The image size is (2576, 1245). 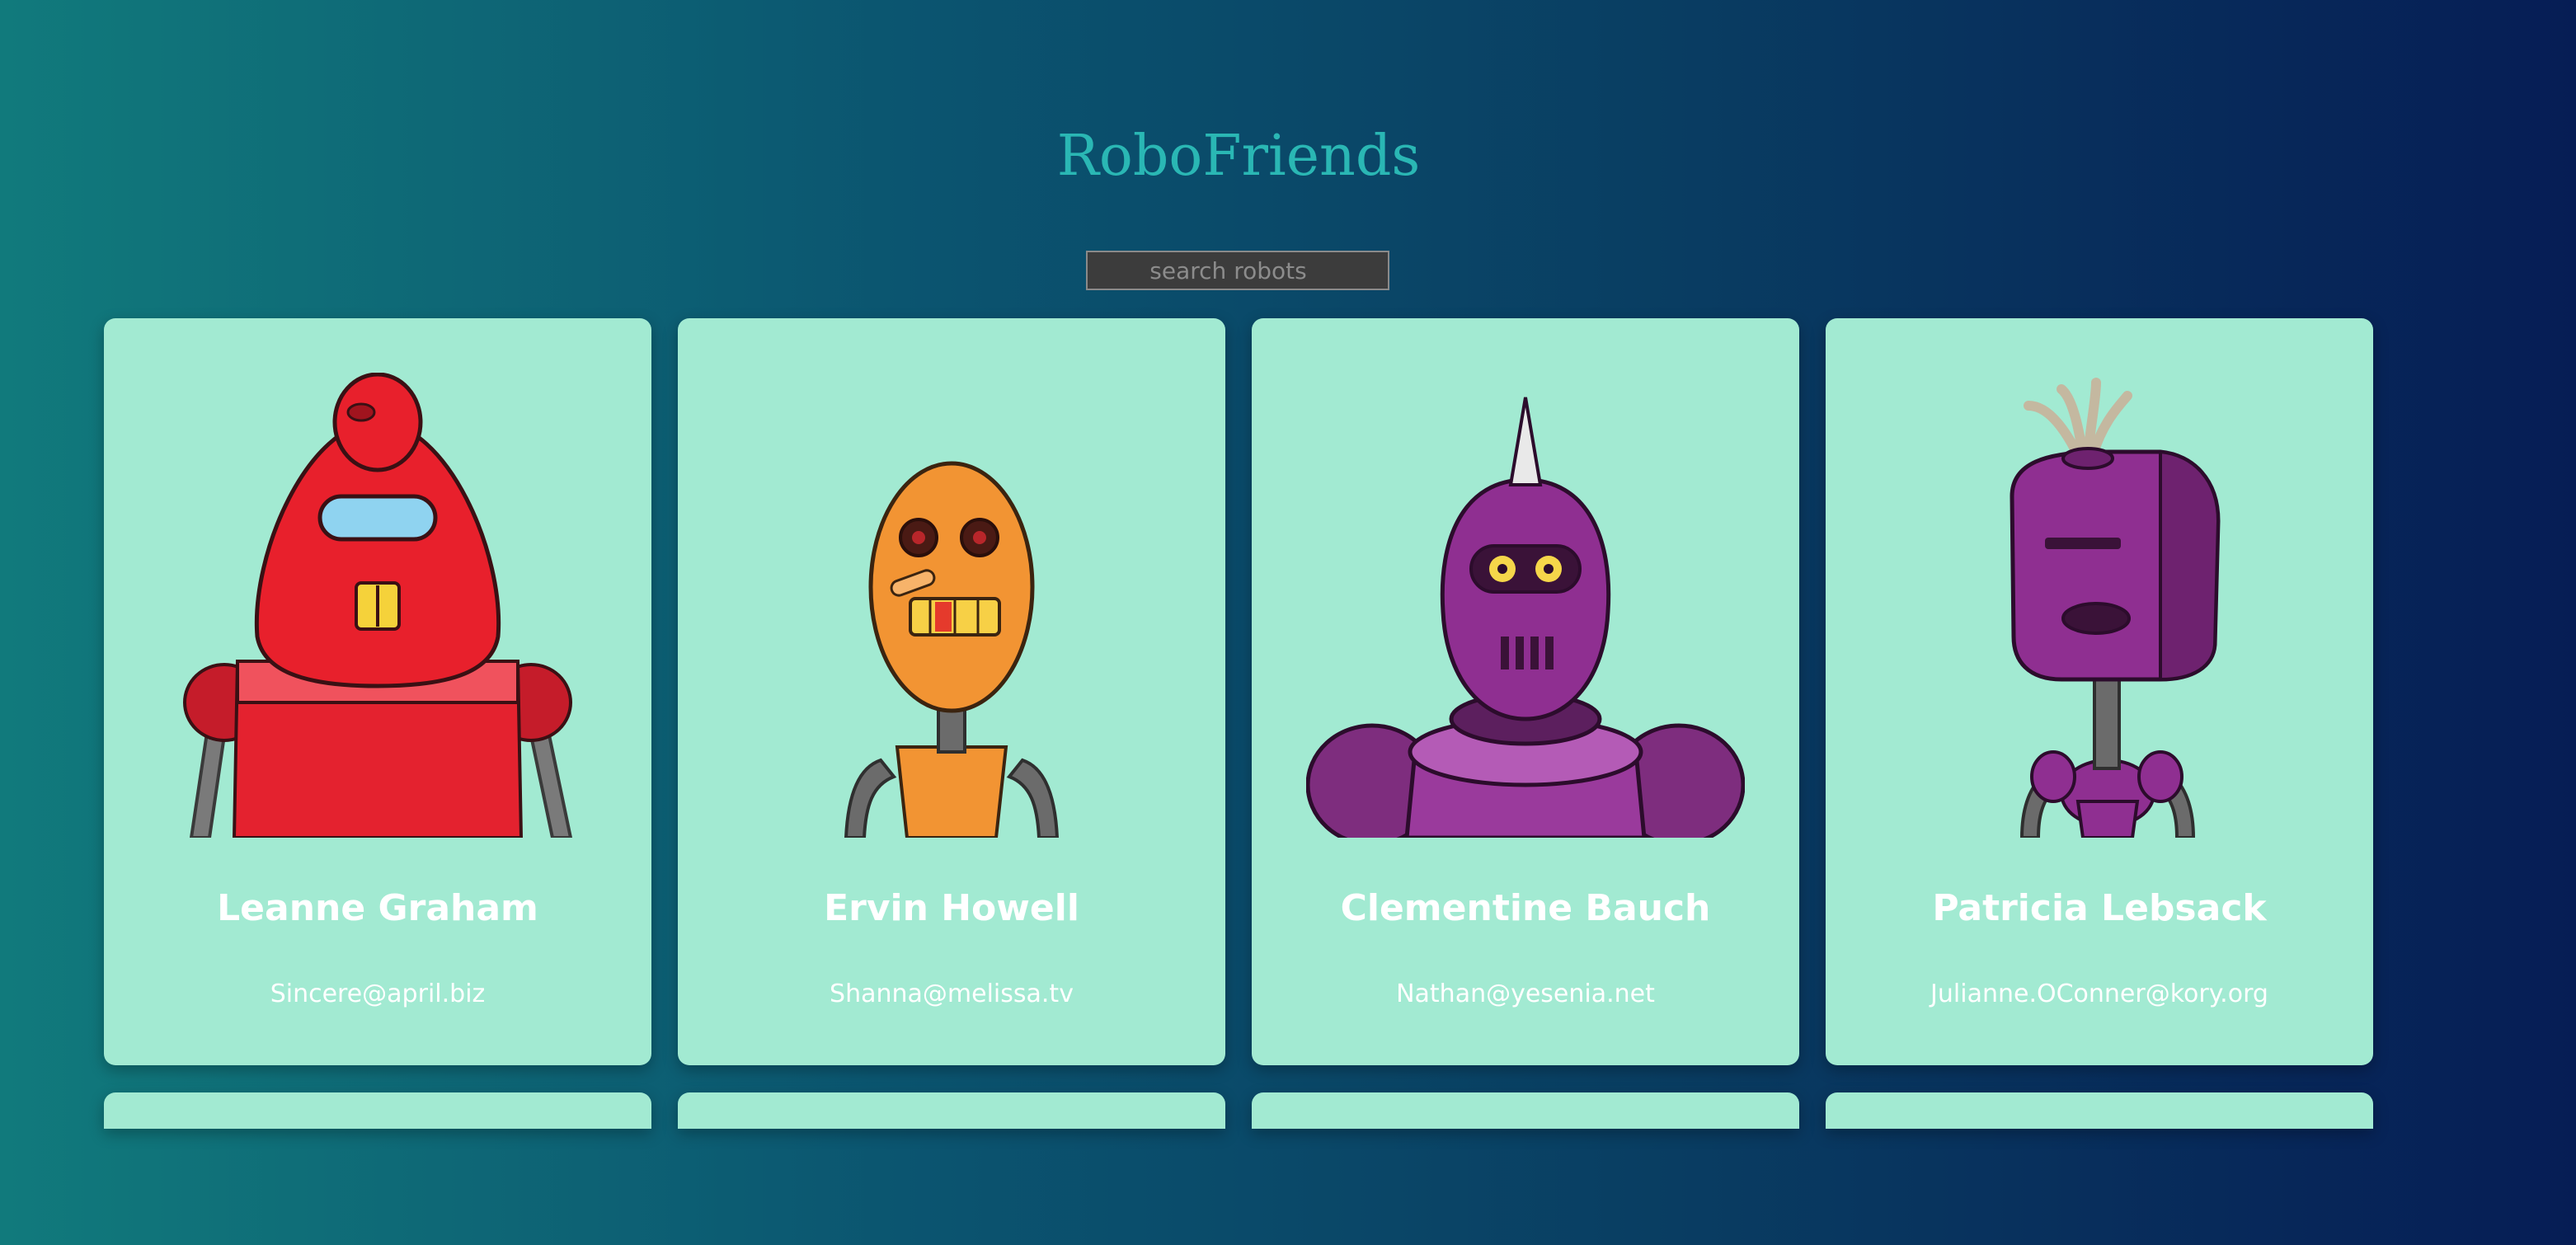 I want to click on robot-card: Leanne Graham Sincere@april.biz, so click(x=377, y=691).